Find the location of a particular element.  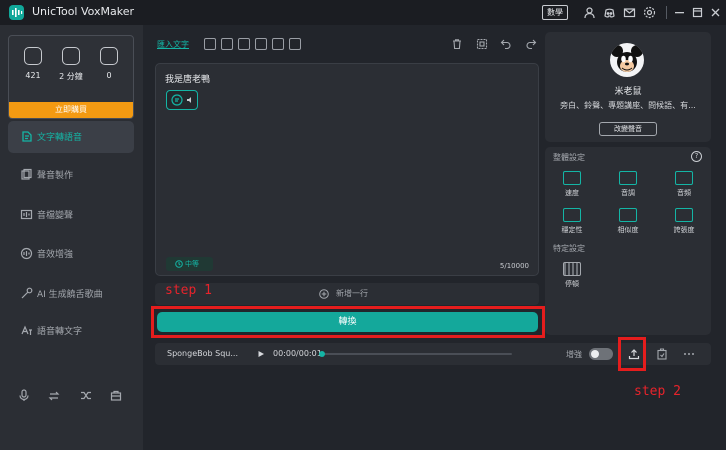

speed-icon is located at coordinates (572, 178).